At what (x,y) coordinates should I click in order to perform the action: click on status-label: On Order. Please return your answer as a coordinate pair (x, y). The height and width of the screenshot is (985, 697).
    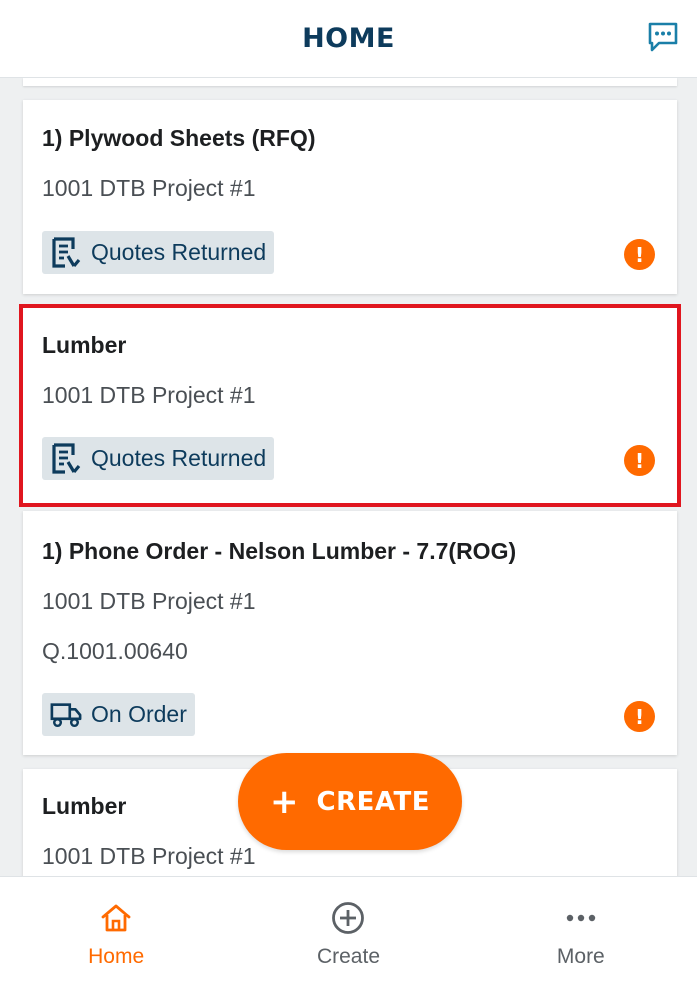
    Looking at the image, I should click on (139, 714).